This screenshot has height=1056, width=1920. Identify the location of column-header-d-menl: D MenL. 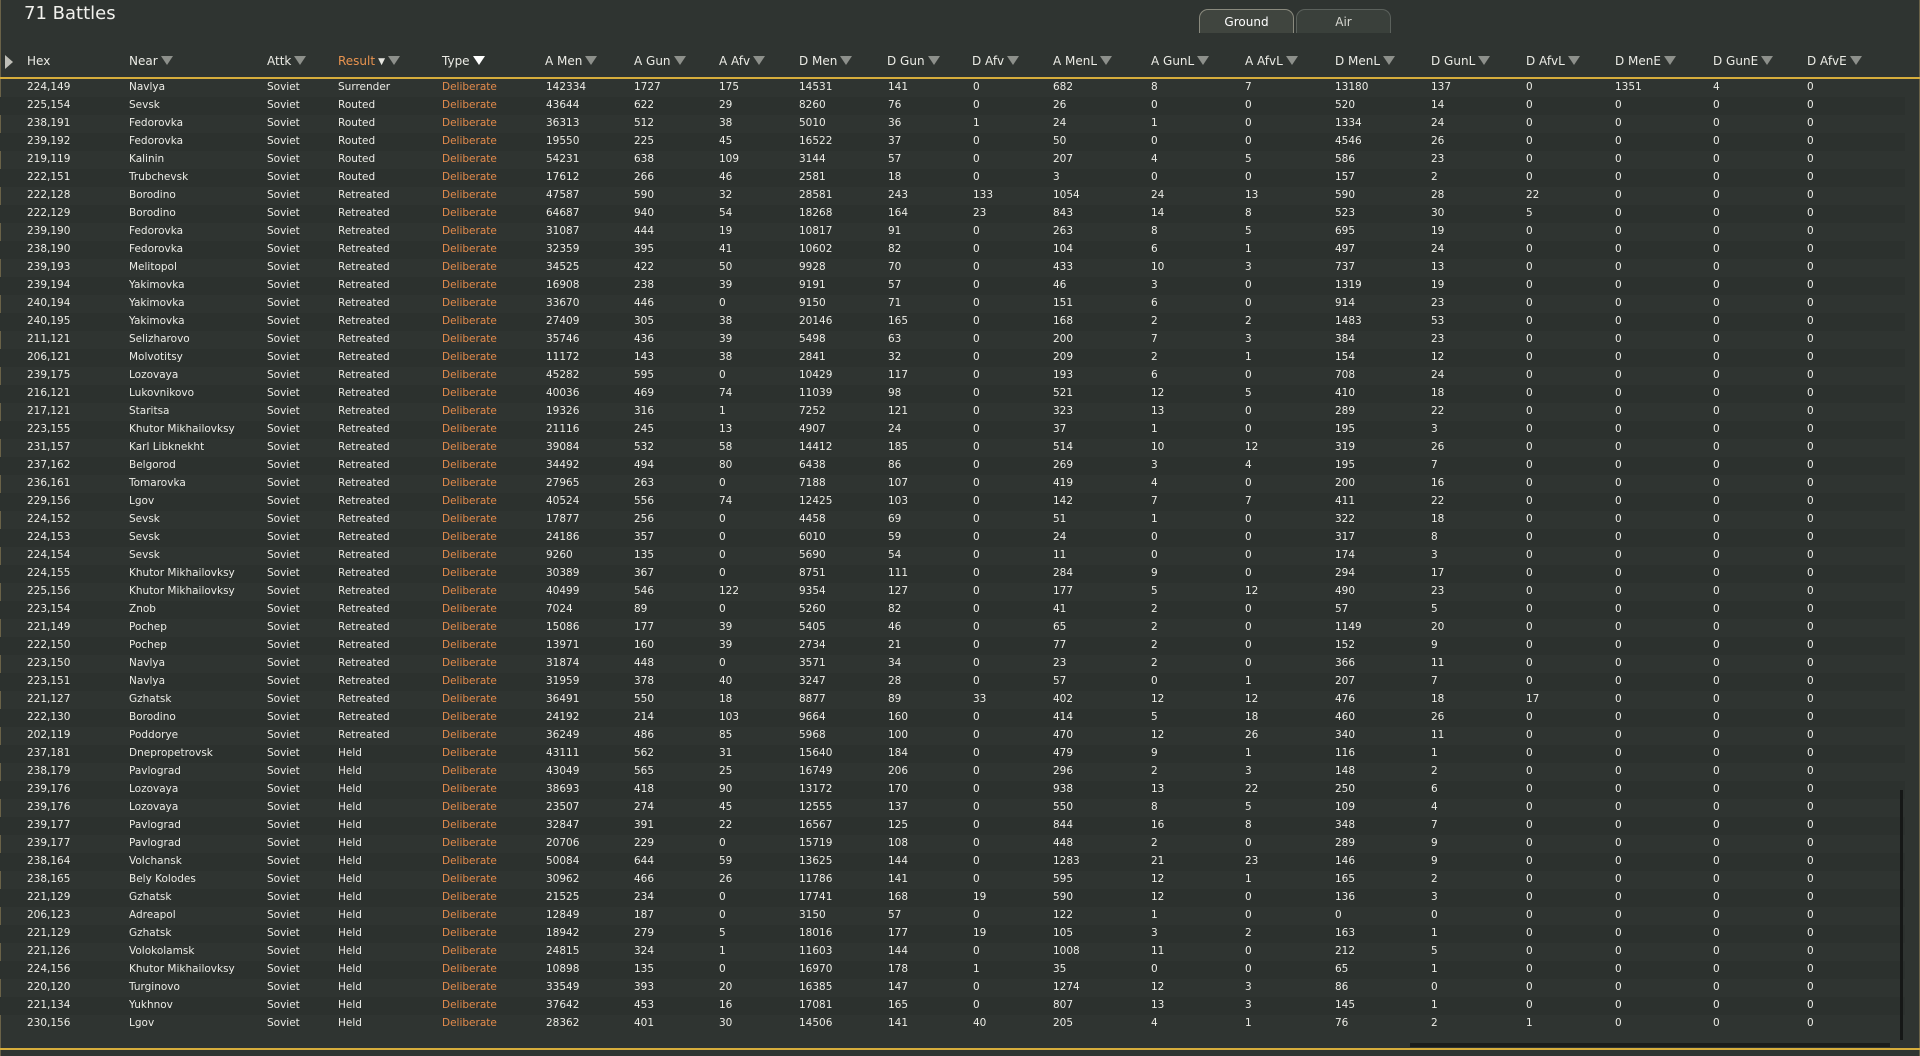
(1365, 61).